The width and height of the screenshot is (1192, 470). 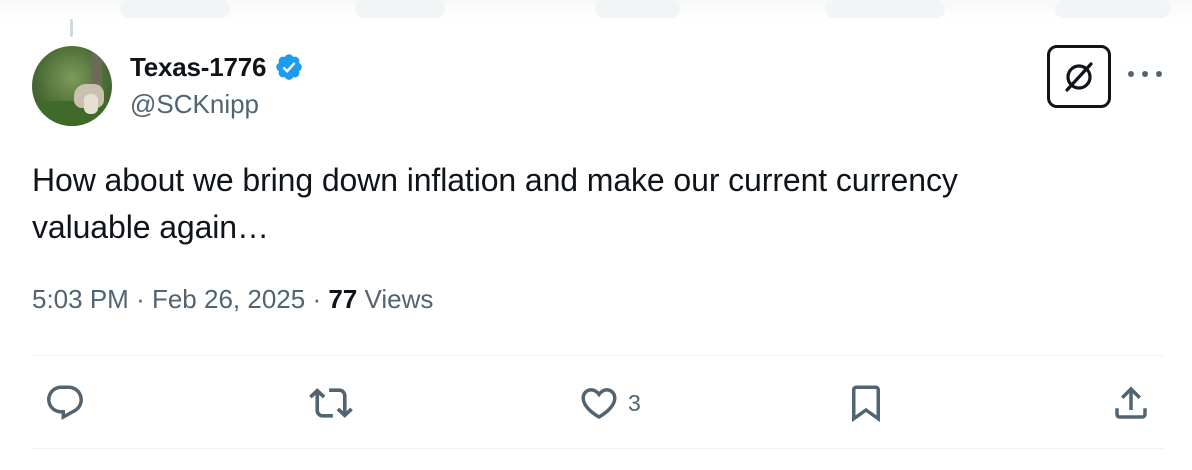 I want to click on retweet-icon, so click(x=331, y=403).